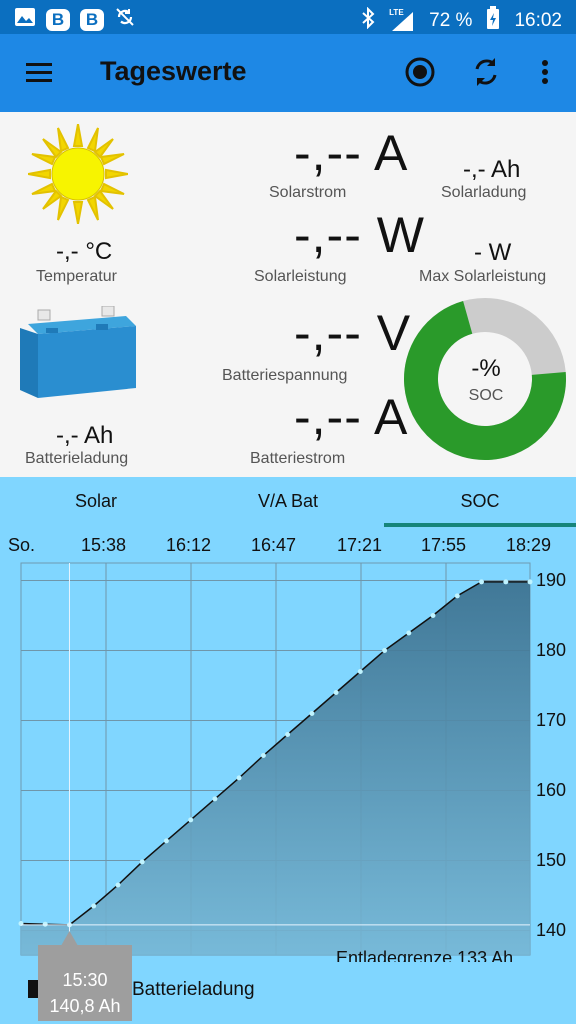  I want to click on y-tick-label: 160, so click(551, 789).